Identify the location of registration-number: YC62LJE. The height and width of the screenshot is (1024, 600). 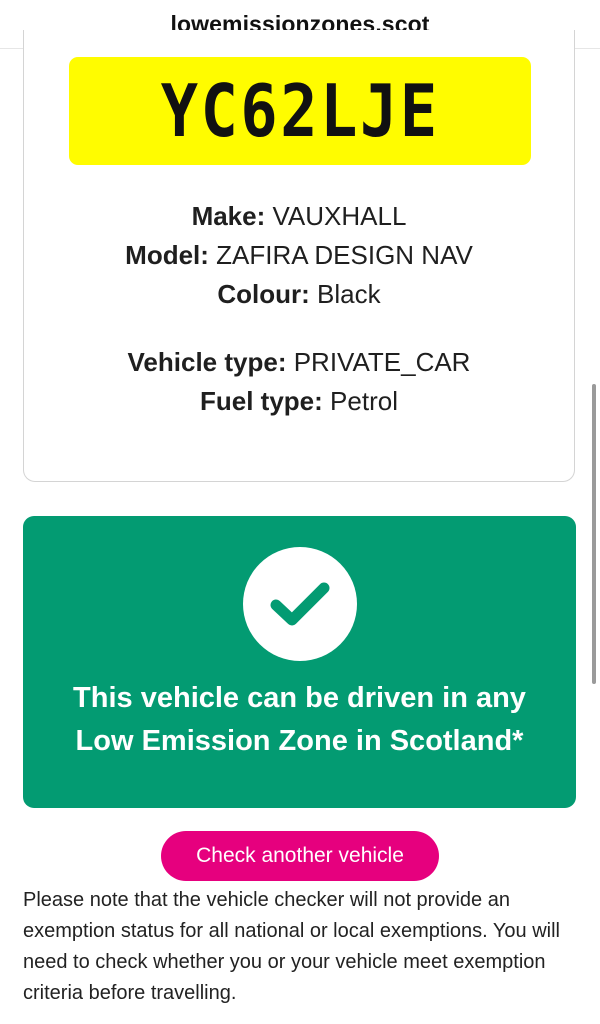
(300, 111).